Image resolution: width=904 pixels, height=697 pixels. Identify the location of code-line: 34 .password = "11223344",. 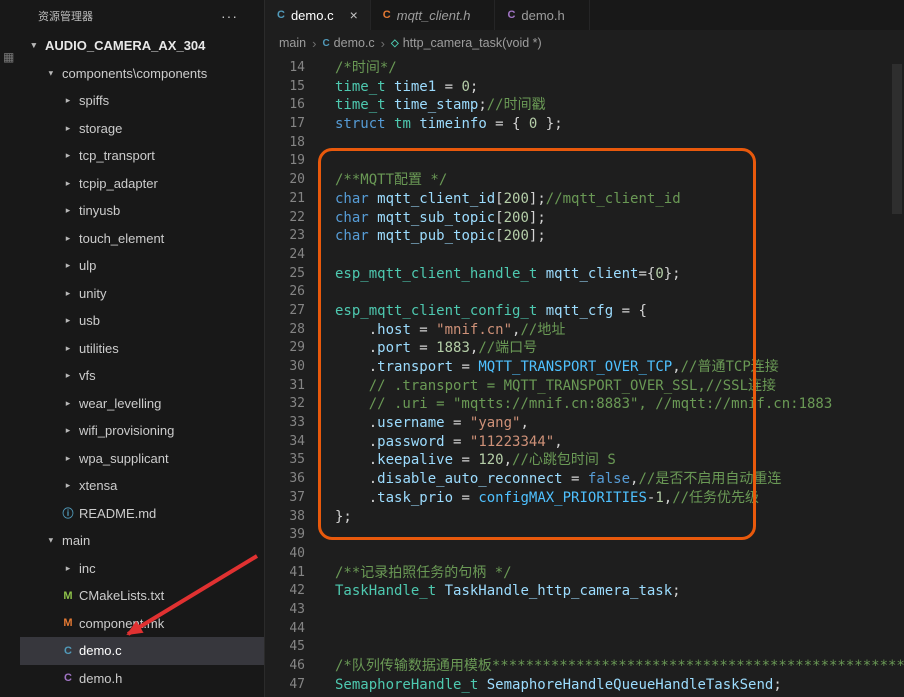
(584, 442).